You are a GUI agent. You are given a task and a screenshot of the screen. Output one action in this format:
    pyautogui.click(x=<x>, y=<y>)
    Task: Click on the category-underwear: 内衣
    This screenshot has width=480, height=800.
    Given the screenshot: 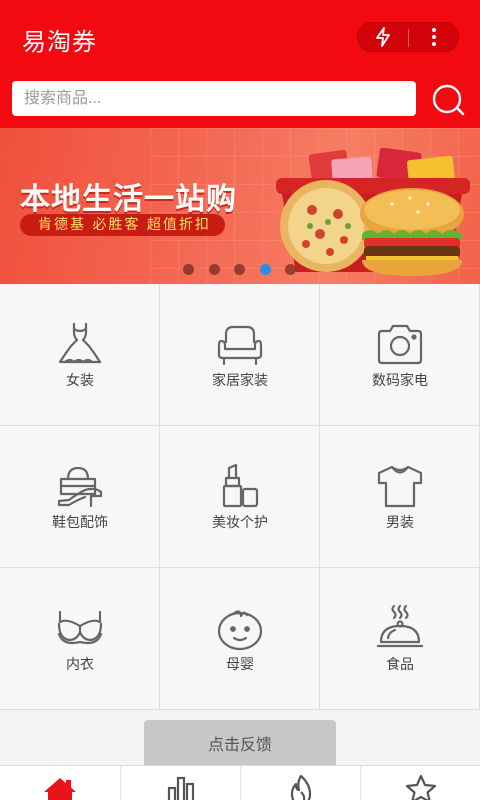 What is the action you would take?
    pyautogui.click(x=80, y=639)
    